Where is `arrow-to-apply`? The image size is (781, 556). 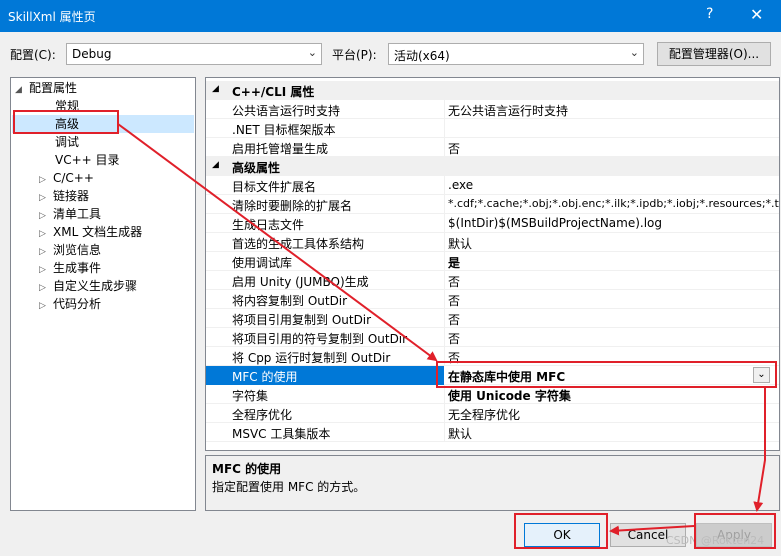 arrow-to-apply is located at coordinates (759, 450).